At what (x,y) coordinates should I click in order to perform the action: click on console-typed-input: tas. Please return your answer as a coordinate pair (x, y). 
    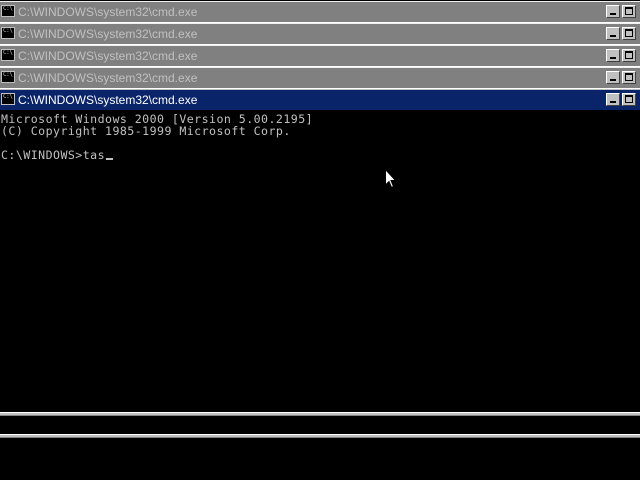
    Looking at the image, I should click on (94, 155).